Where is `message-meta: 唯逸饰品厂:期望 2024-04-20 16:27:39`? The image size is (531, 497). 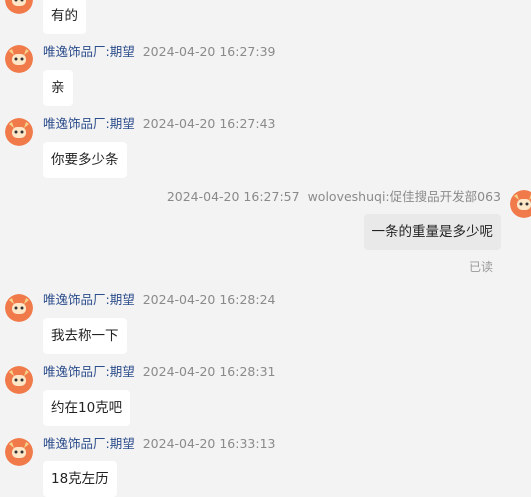 message-meta: 唯逸饰品厂:期望 2024-04-20 16:27:39 is located at coordinates (159, 52).